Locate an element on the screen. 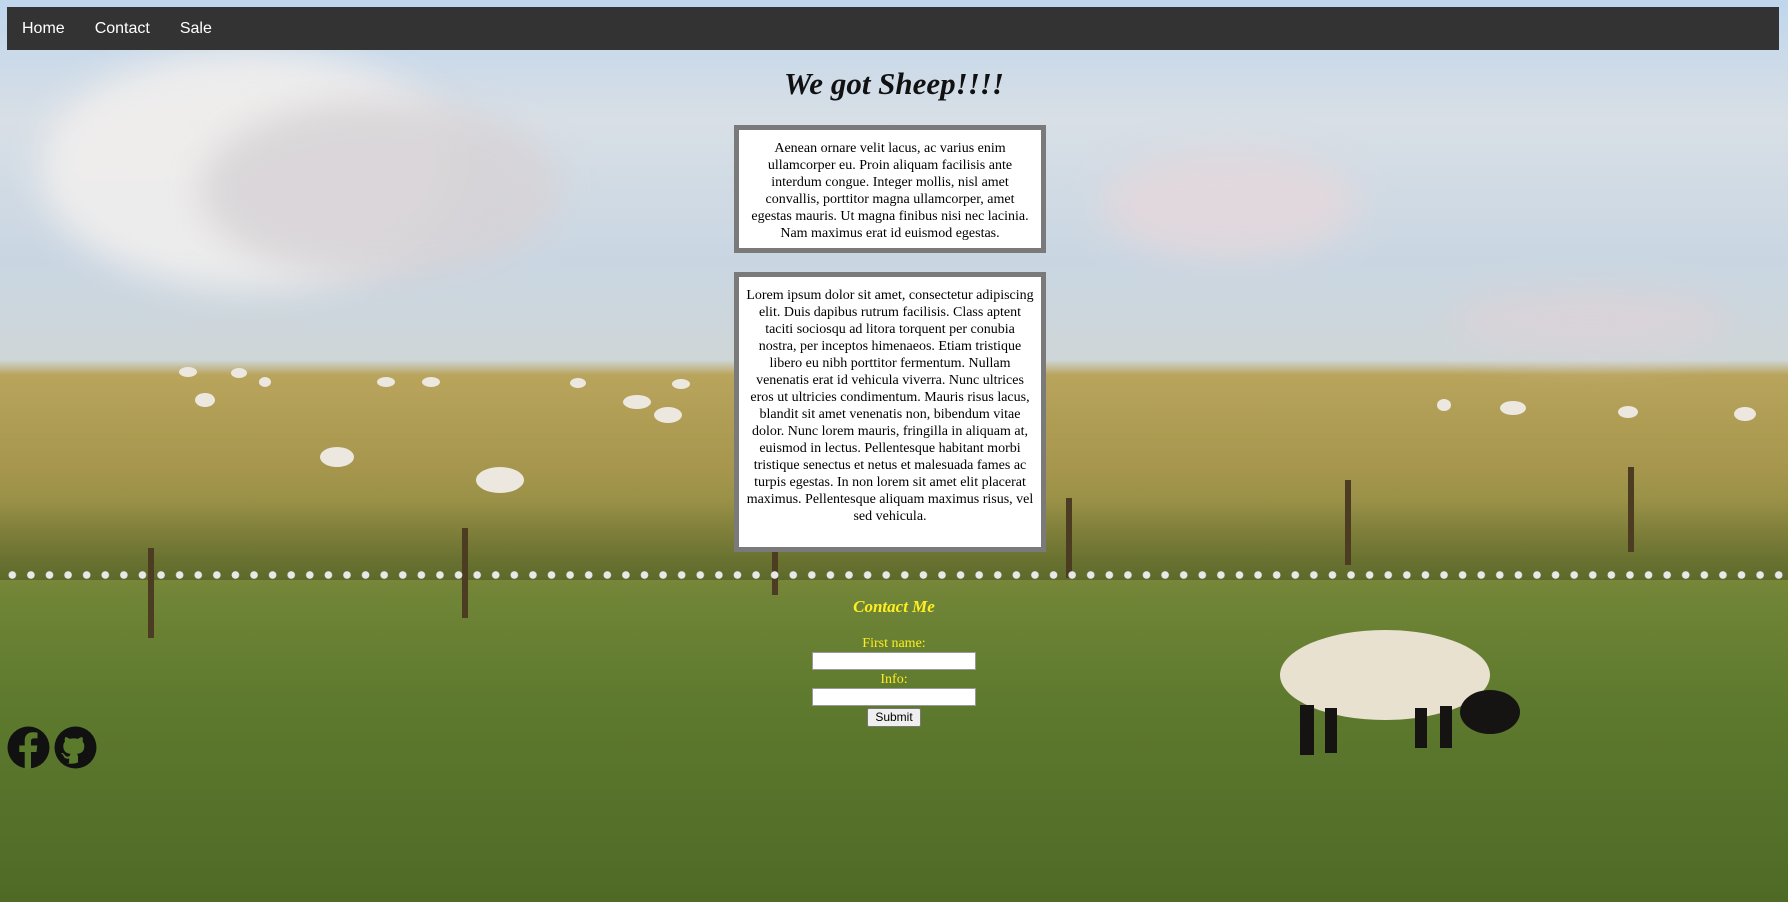 The height and width of the screenshot is (902, 1788). submit-button: Submit is located at coordinates (894, 717).